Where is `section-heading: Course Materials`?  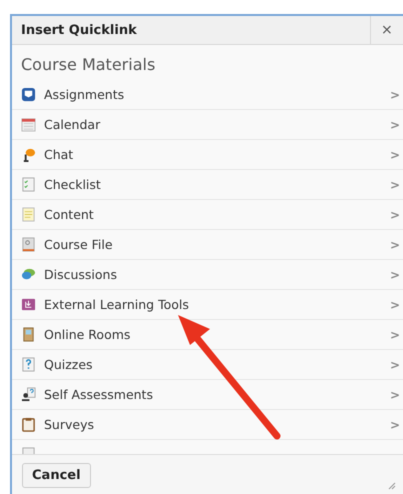
section-heading: Course Materials is located at coordinates (88, 65).